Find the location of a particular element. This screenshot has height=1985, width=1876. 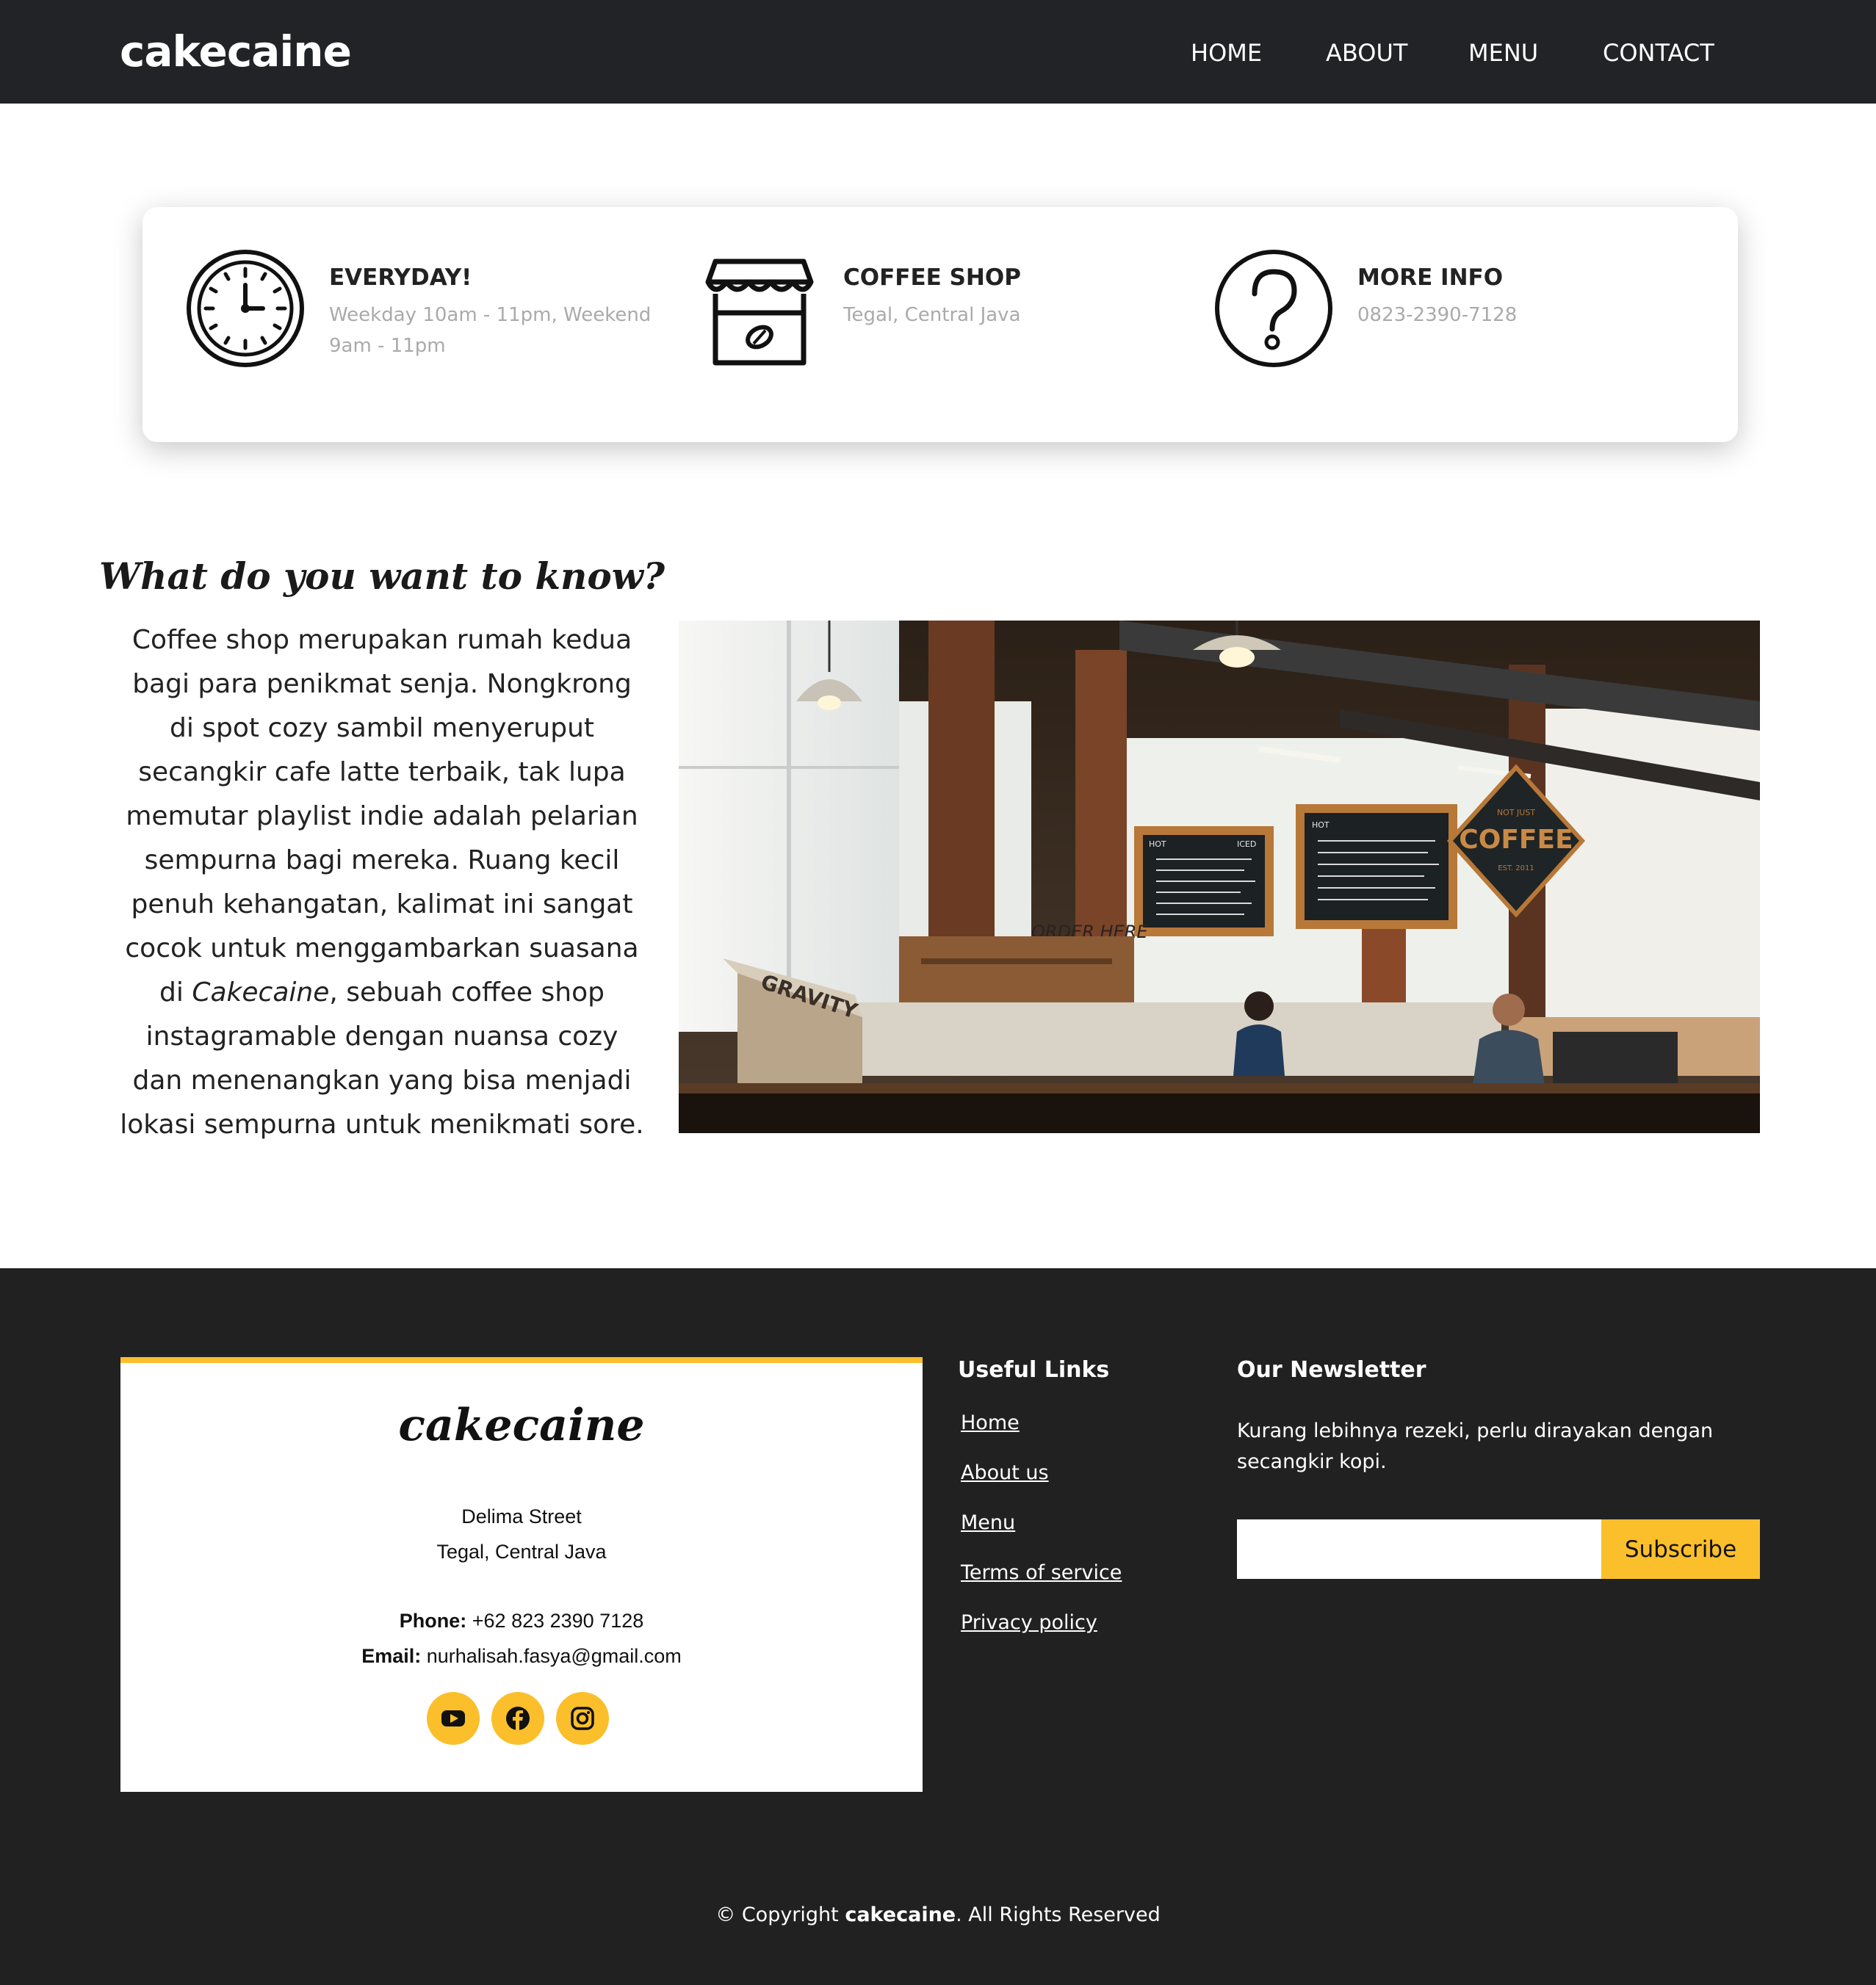

instagram-icon is located at coordinates (582, 1719).